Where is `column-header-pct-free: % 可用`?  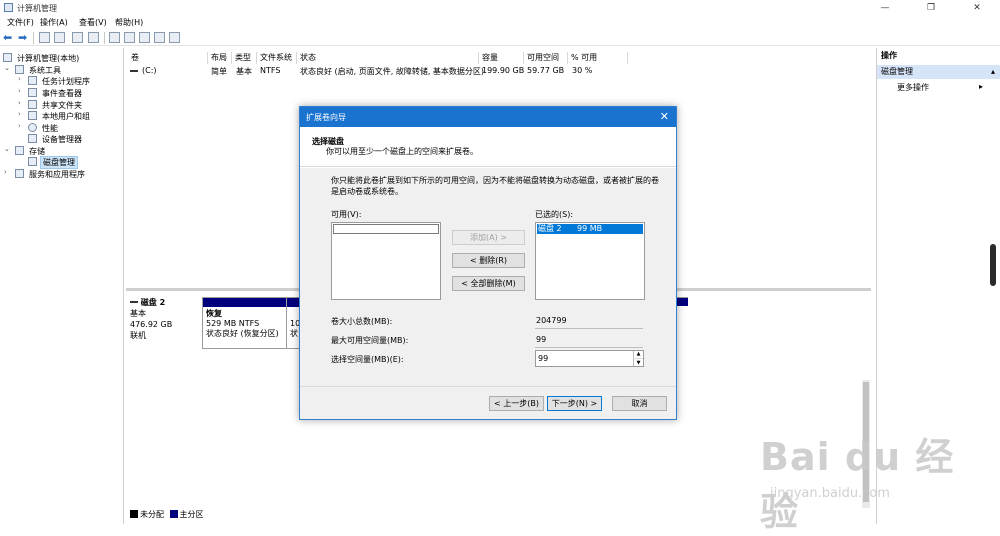
column-header-pct-free: % 可用 is located at coordinates (598, 58).